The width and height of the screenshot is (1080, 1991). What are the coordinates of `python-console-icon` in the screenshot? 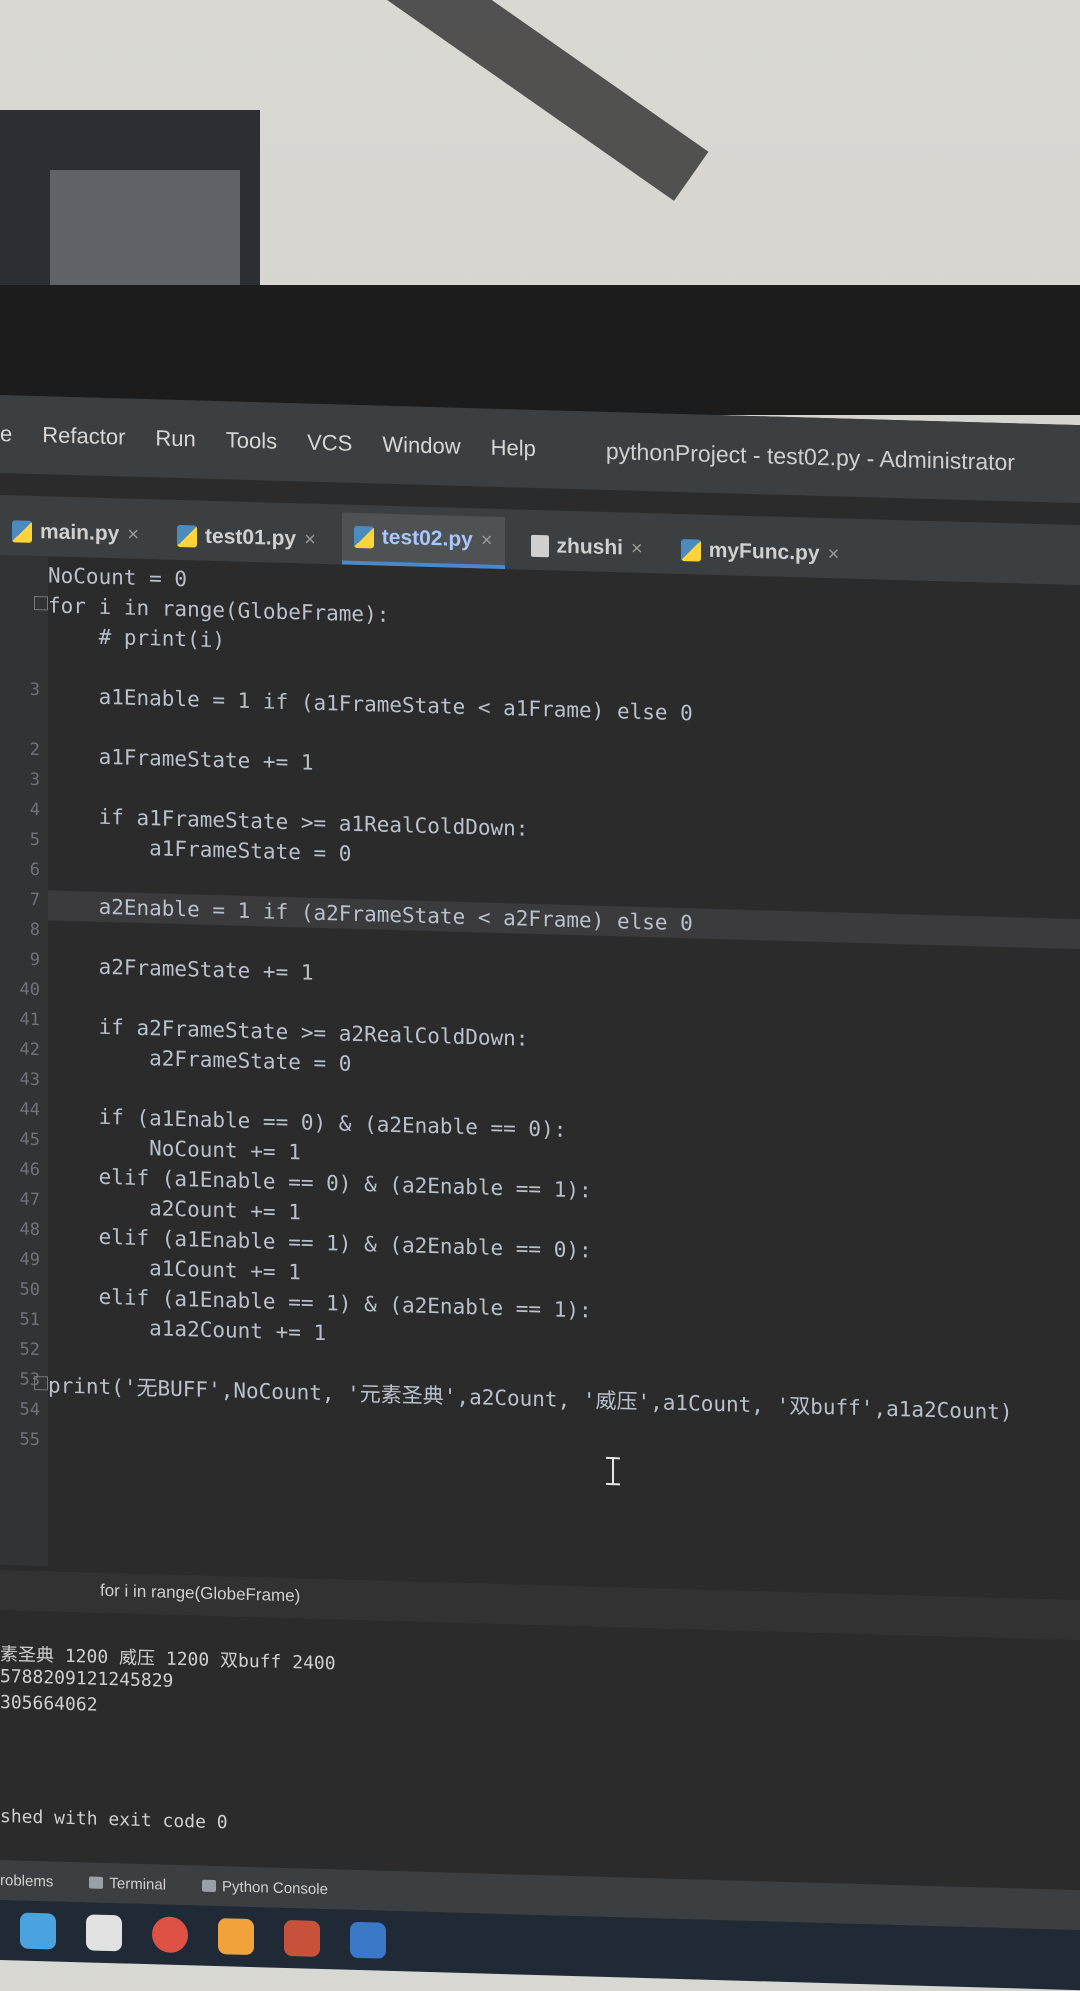 It's located at (209, 1886).